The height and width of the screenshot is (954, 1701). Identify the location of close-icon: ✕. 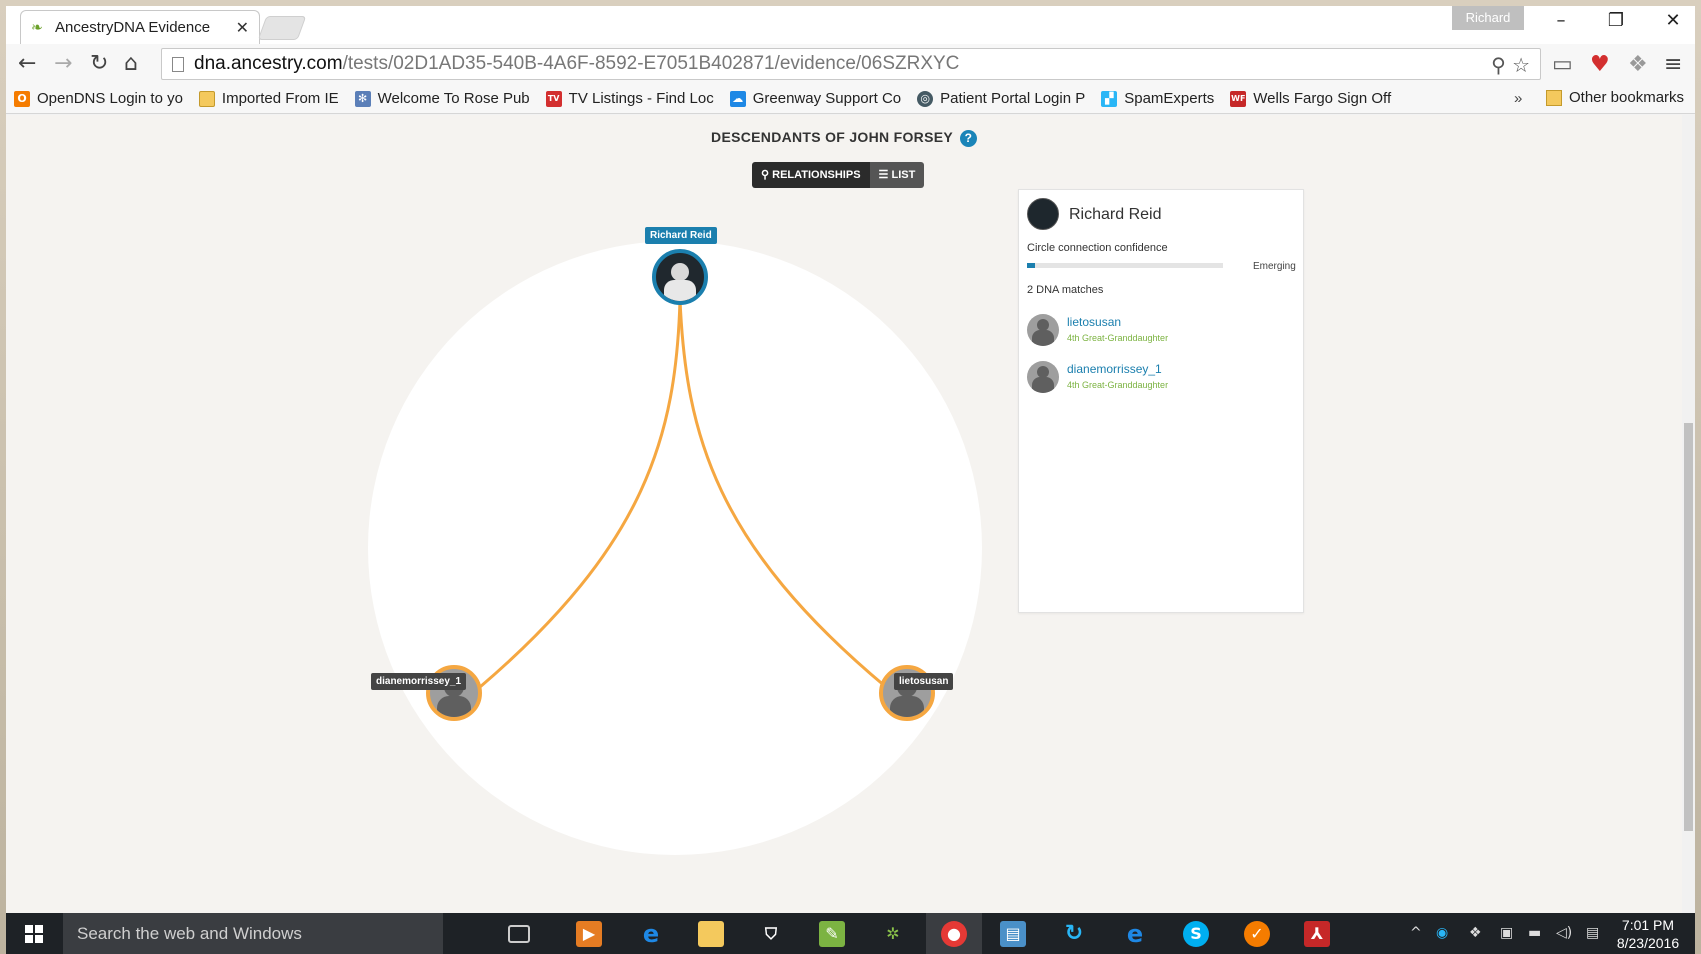
(242, 27).